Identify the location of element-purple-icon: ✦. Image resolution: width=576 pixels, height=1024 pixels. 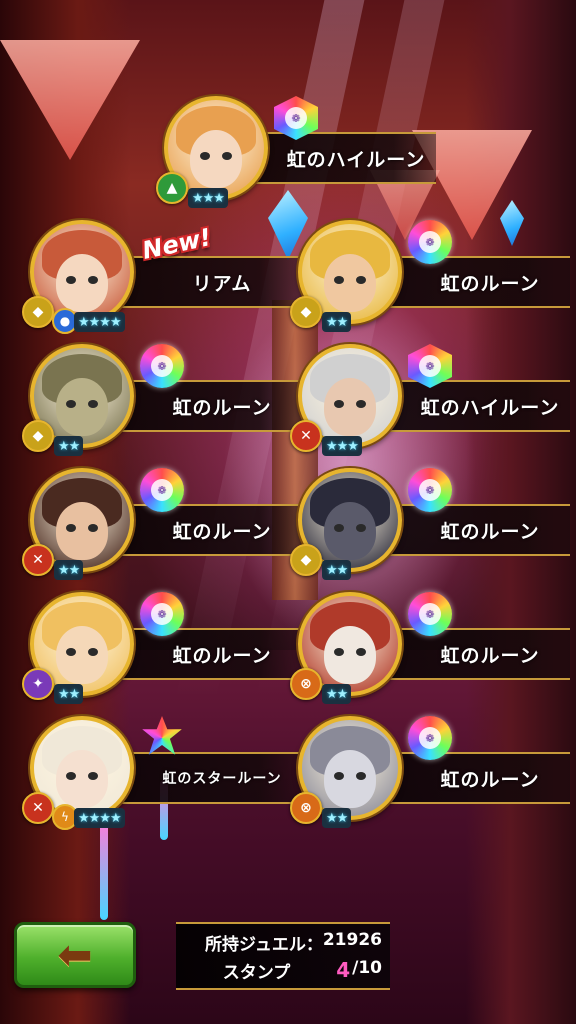
(38, 684).